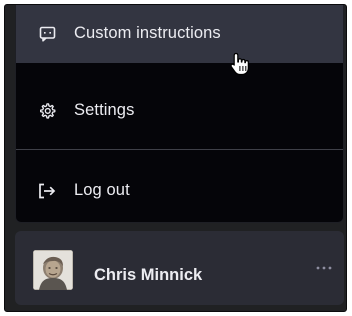  I want to click on gear-icon, so click(47, 111).